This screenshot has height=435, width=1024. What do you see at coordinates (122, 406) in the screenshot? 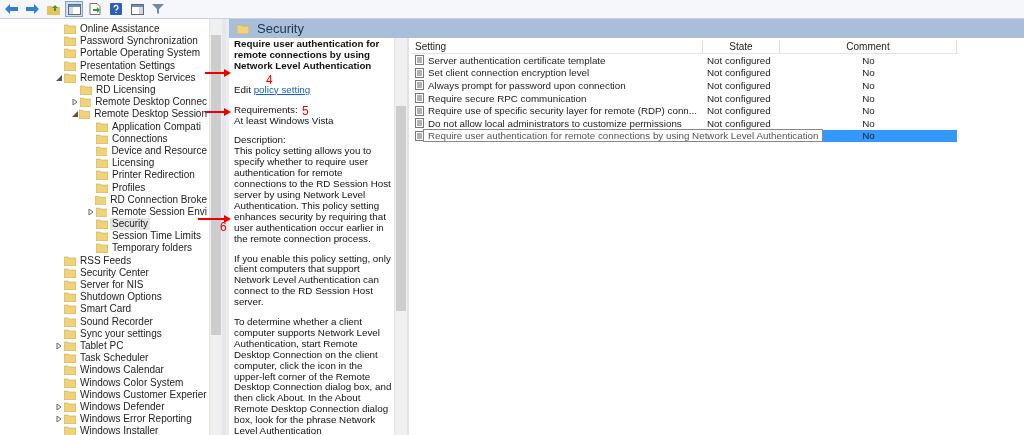
I see `tree-item: Windows Defender` at bounding box center [122, 406].